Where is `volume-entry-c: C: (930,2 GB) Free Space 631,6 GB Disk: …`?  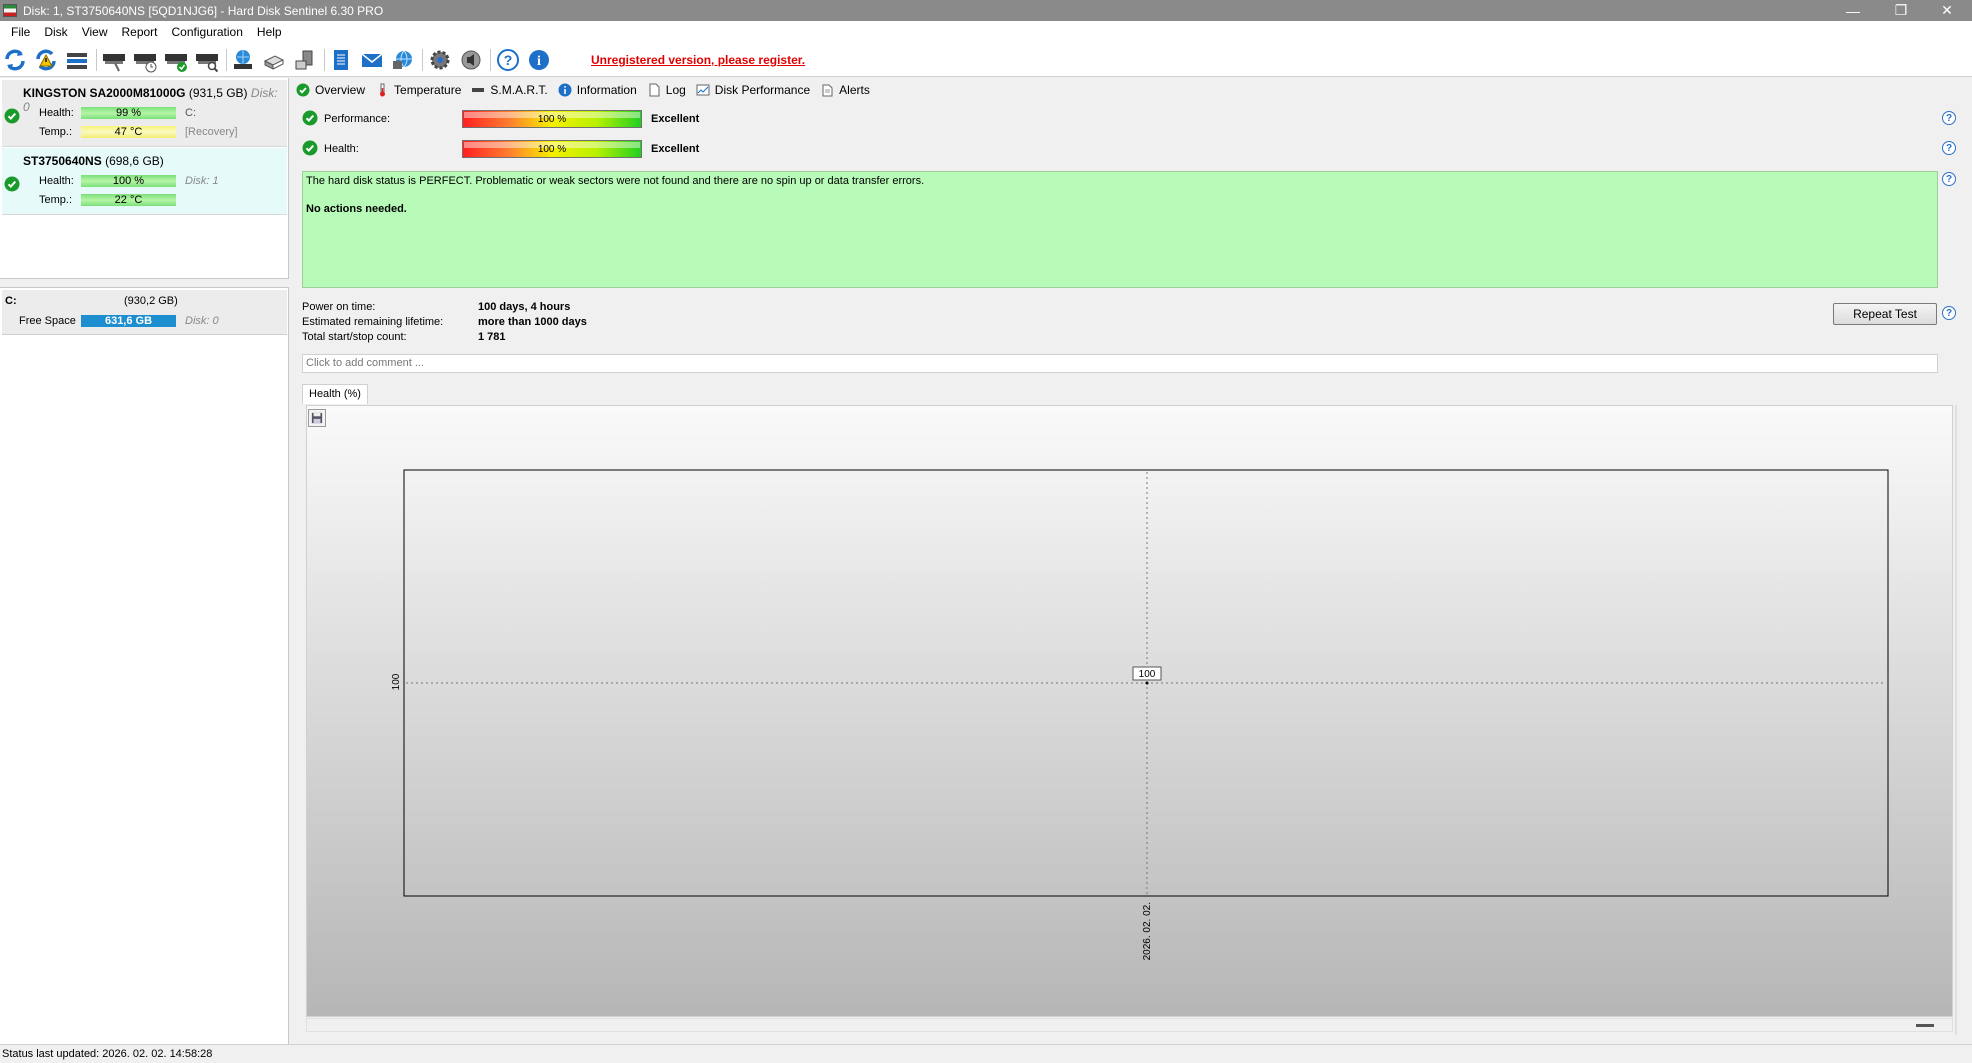 volume-entry-c: C: (930,2 GB) Free Space 631,6 GB Disk: … is located at coordinates (144, 312).